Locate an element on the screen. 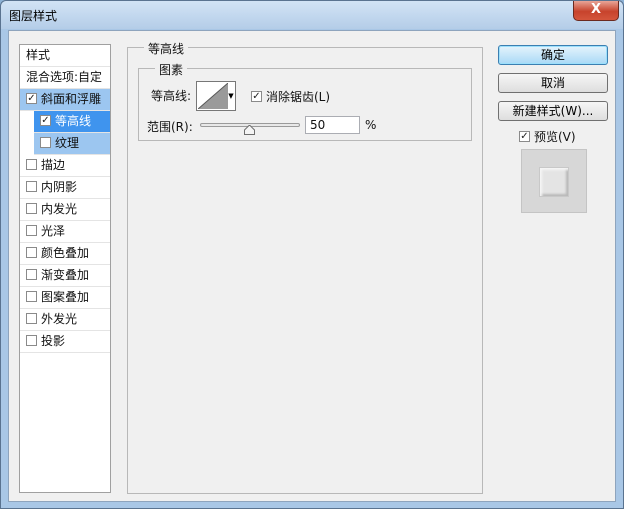 The image size is (624, 509). bevel-emboss-checkbox is located at coordinates (31, 98).